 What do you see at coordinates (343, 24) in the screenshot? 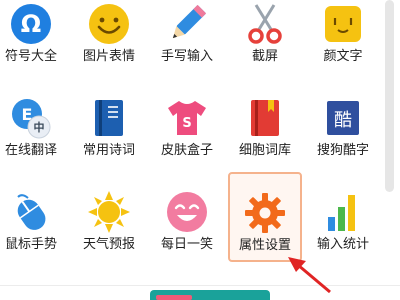
I see `kaomoji-face-icon` at bounding box center [343, 24].